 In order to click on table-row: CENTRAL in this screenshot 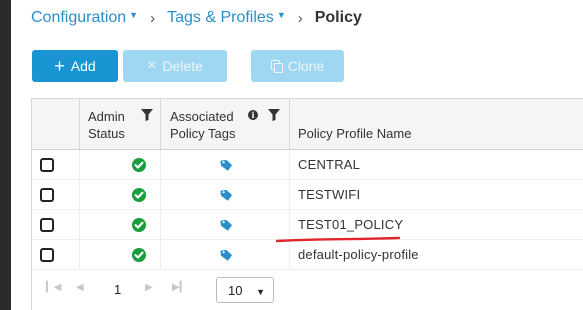, I will do `click(307, 165)`.